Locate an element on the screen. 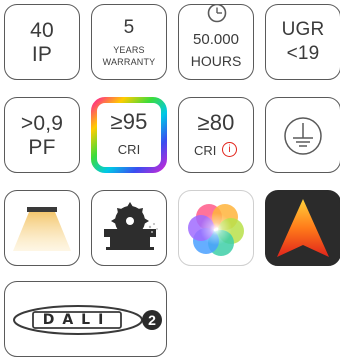  hours-label: HOURS is located at coordinates (216, 61).